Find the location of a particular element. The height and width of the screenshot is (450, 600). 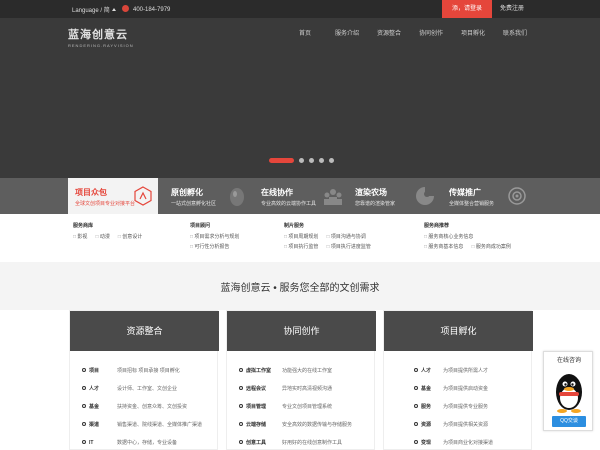

team-icon is located at coordinates (333, 197).